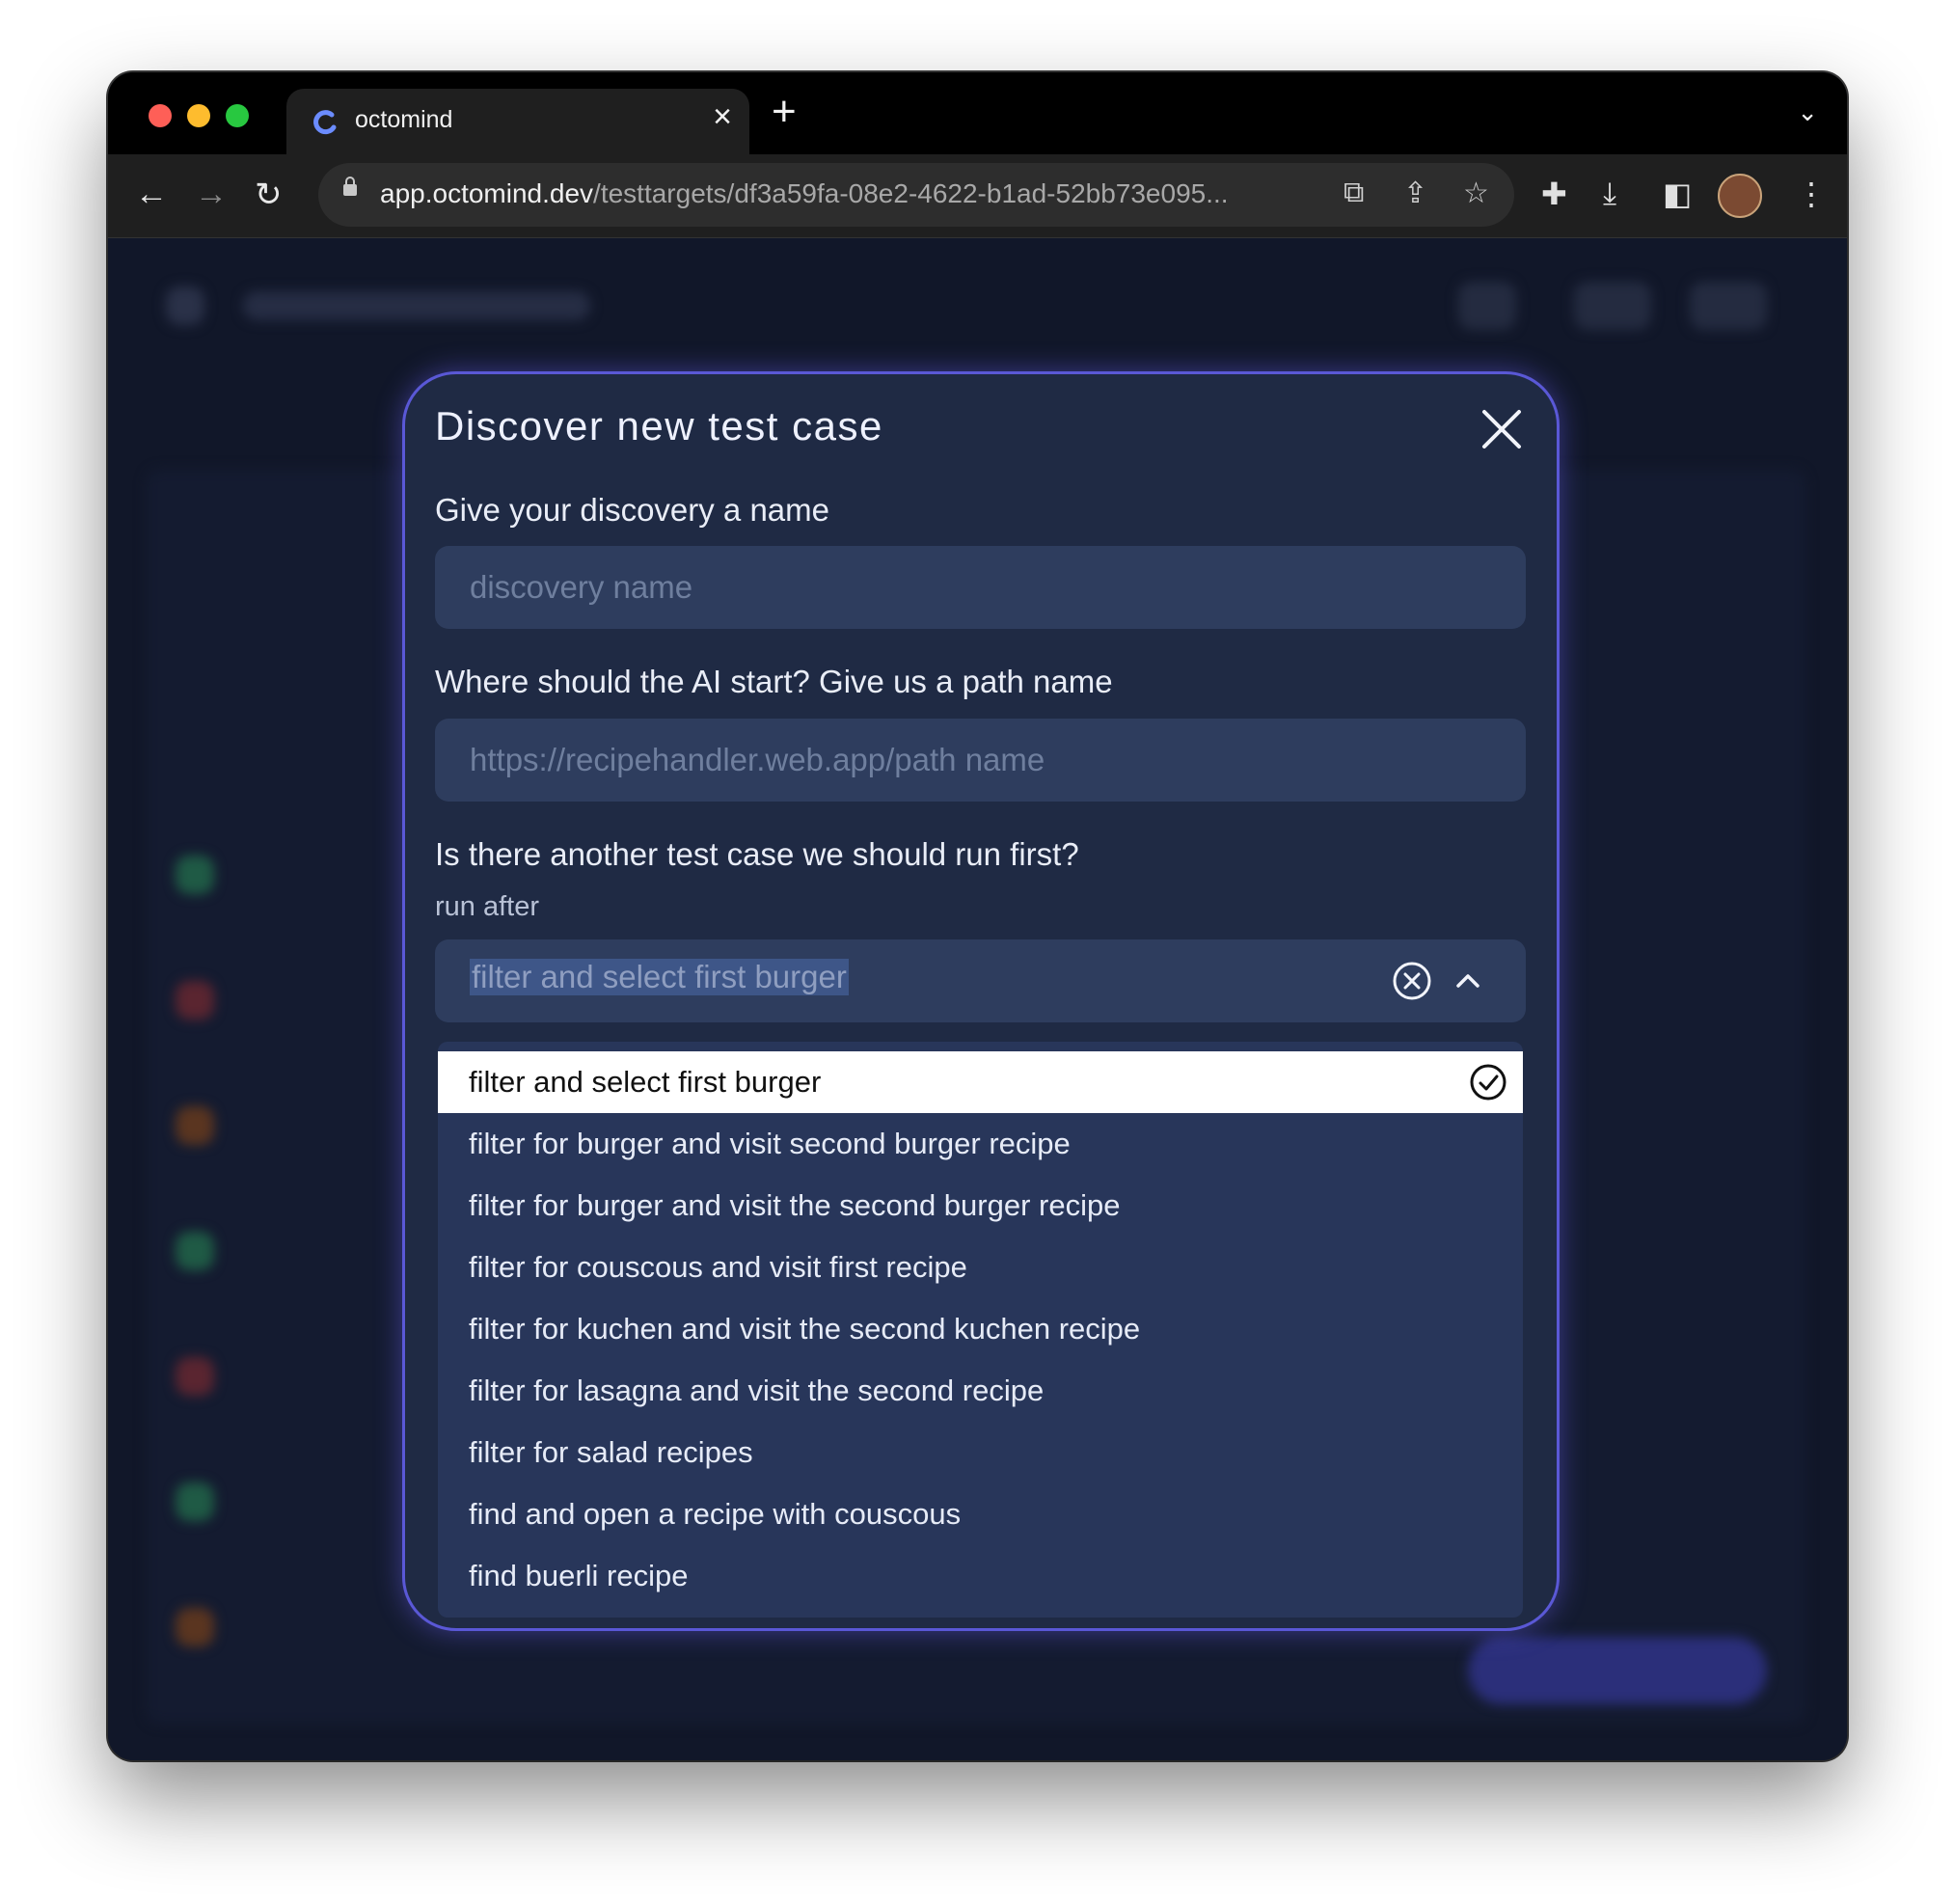  Describe the element at coordinates (517, 122) in the screenshot. I see `browser-tab: octomind ×` at that location.